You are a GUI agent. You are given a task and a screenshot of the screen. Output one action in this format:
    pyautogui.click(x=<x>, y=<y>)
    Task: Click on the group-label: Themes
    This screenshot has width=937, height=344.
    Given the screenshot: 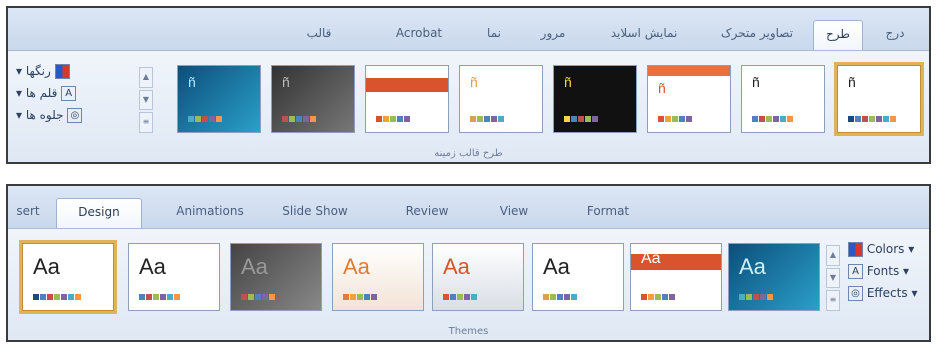 What is the action you would take?
    pyautogui.click(x=468, y=331)
    